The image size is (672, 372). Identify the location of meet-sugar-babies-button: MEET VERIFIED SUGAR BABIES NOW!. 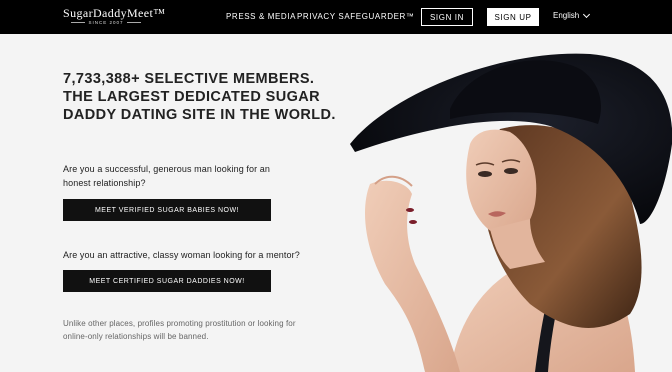
(167, 210).